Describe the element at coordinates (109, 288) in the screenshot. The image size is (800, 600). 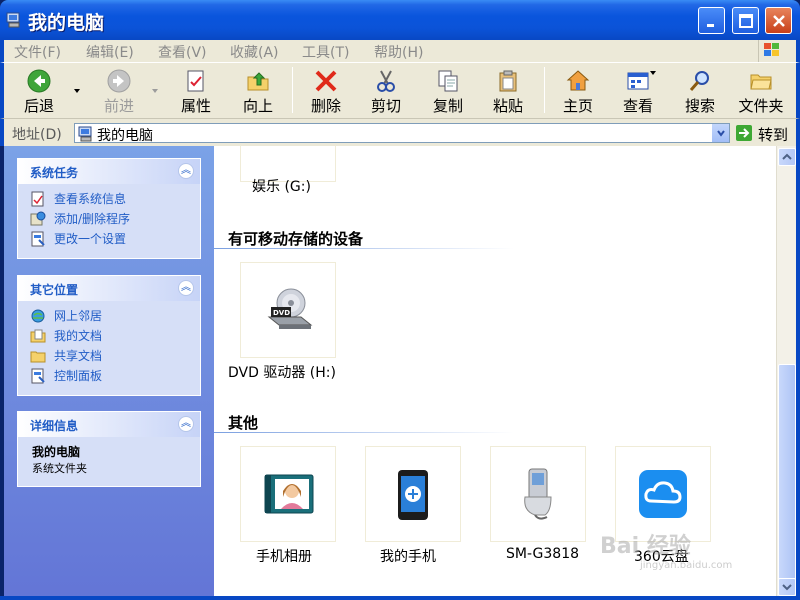
I see `other-places-header: 其它位置 ︽` at that location.